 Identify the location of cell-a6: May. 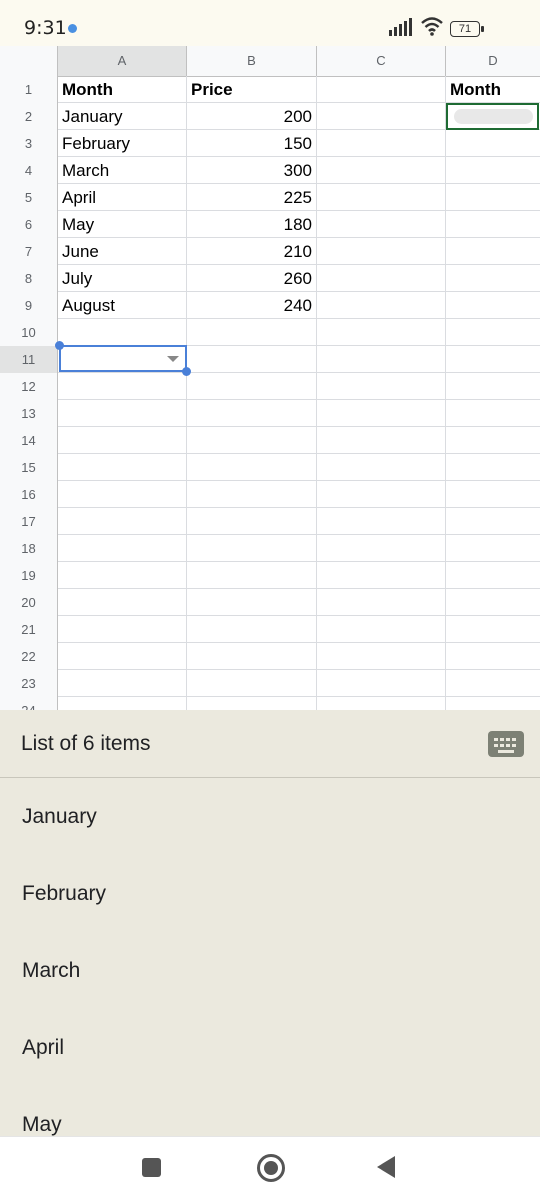
(122, 224).